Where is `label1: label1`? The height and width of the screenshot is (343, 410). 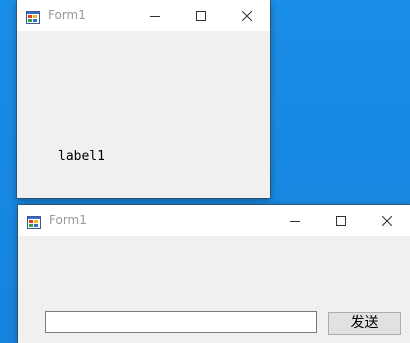 label1: label1 is located at coordinates (81, 156).